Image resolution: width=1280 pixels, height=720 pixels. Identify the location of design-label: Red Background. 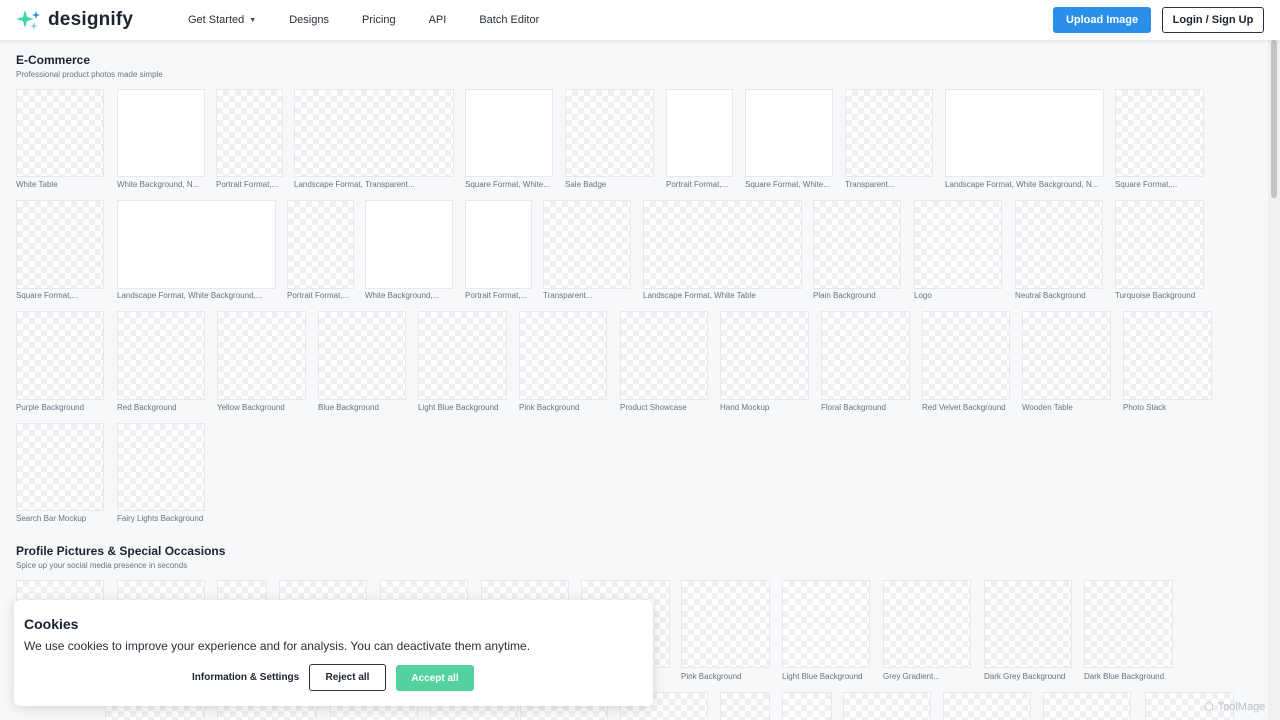
(147, 407).